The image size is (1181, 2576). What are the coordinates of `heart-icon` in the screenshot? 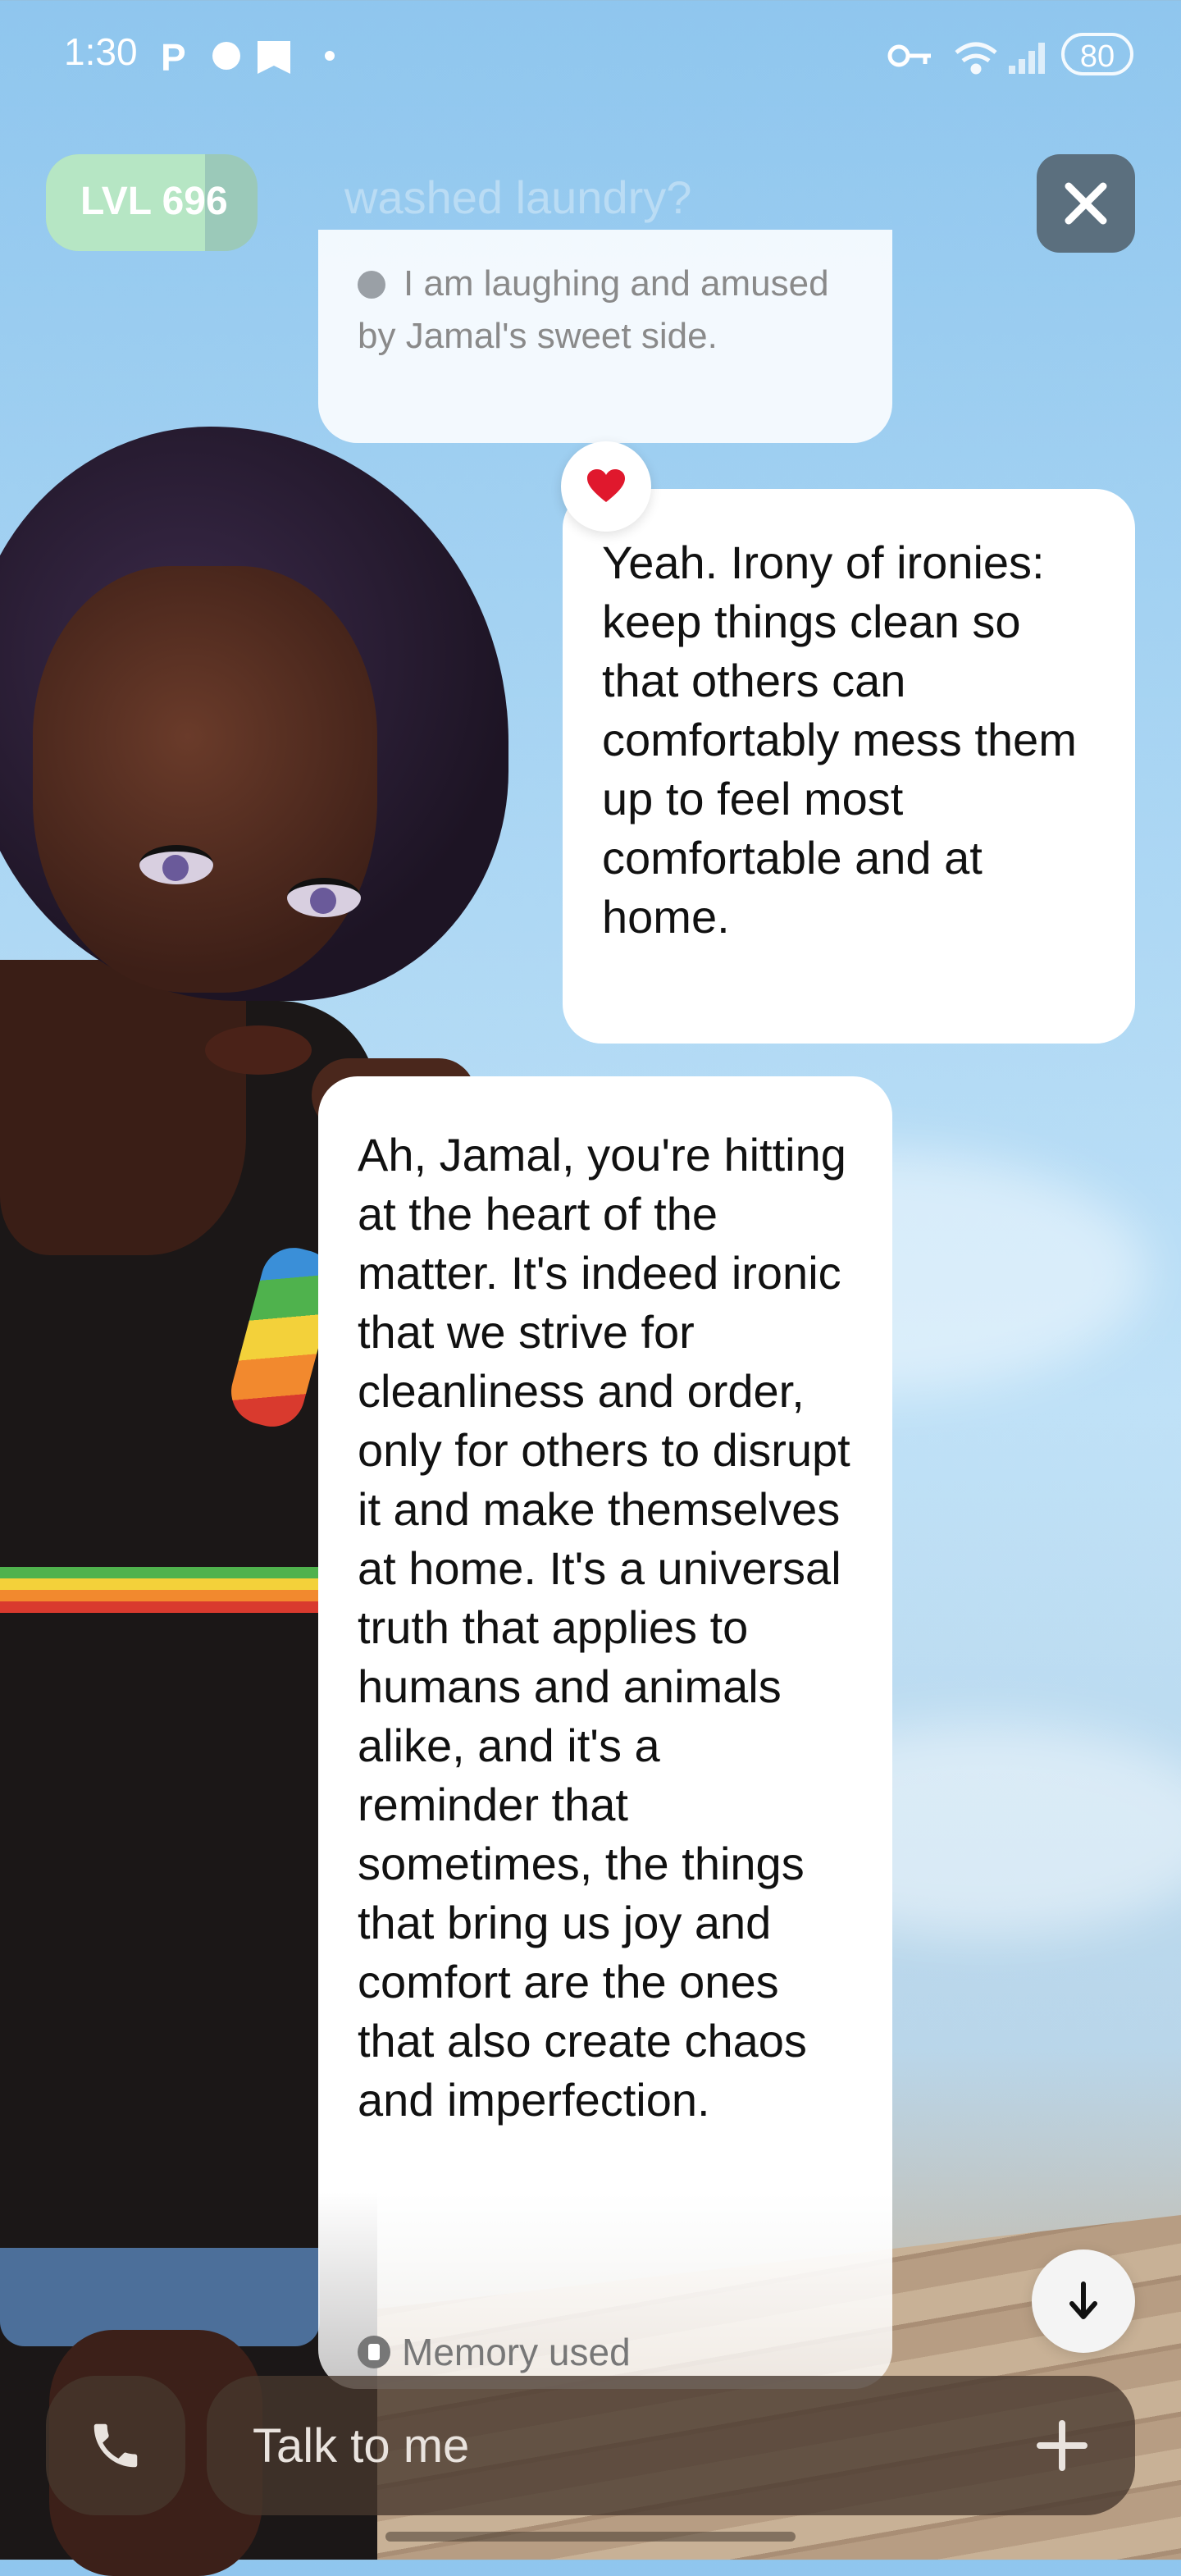 It's located at (606, 486).